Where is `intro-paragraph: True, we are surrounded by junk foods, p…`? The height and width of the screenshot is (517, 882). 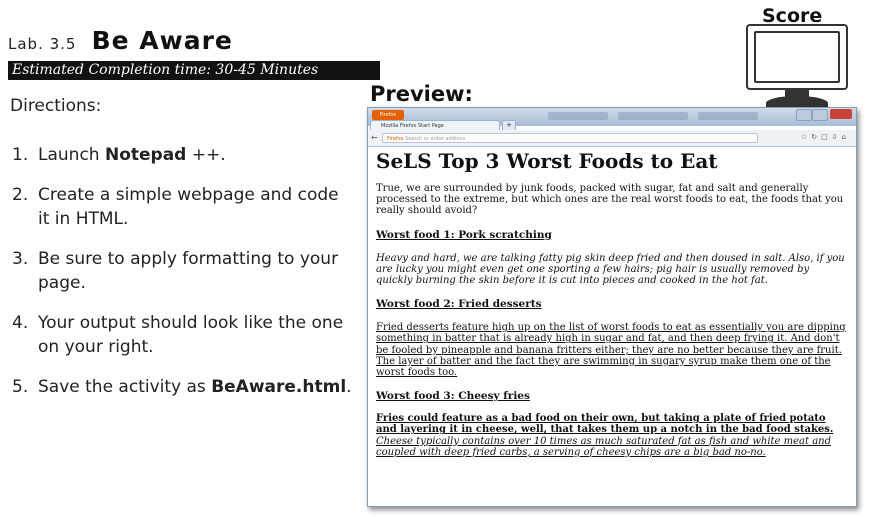
intro-paragraph: True, we are surrounded by junk foods, p… is located at coordinates (610, 200).